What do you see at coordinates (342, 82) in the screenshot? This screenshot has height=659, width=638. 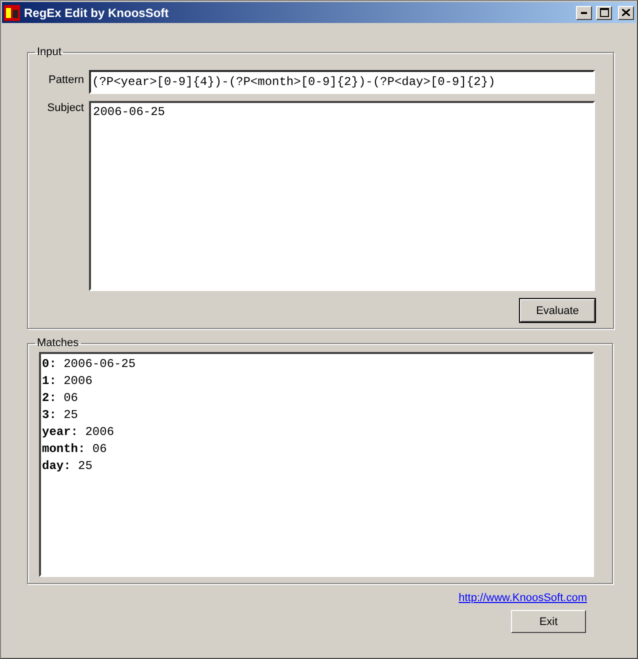 I see `pattern-field: (?P<year>[0-9]{4})-(?P<month>[0-9]{2})-(?P<day>[0-9]{2})` at bounding box center [342, 82].